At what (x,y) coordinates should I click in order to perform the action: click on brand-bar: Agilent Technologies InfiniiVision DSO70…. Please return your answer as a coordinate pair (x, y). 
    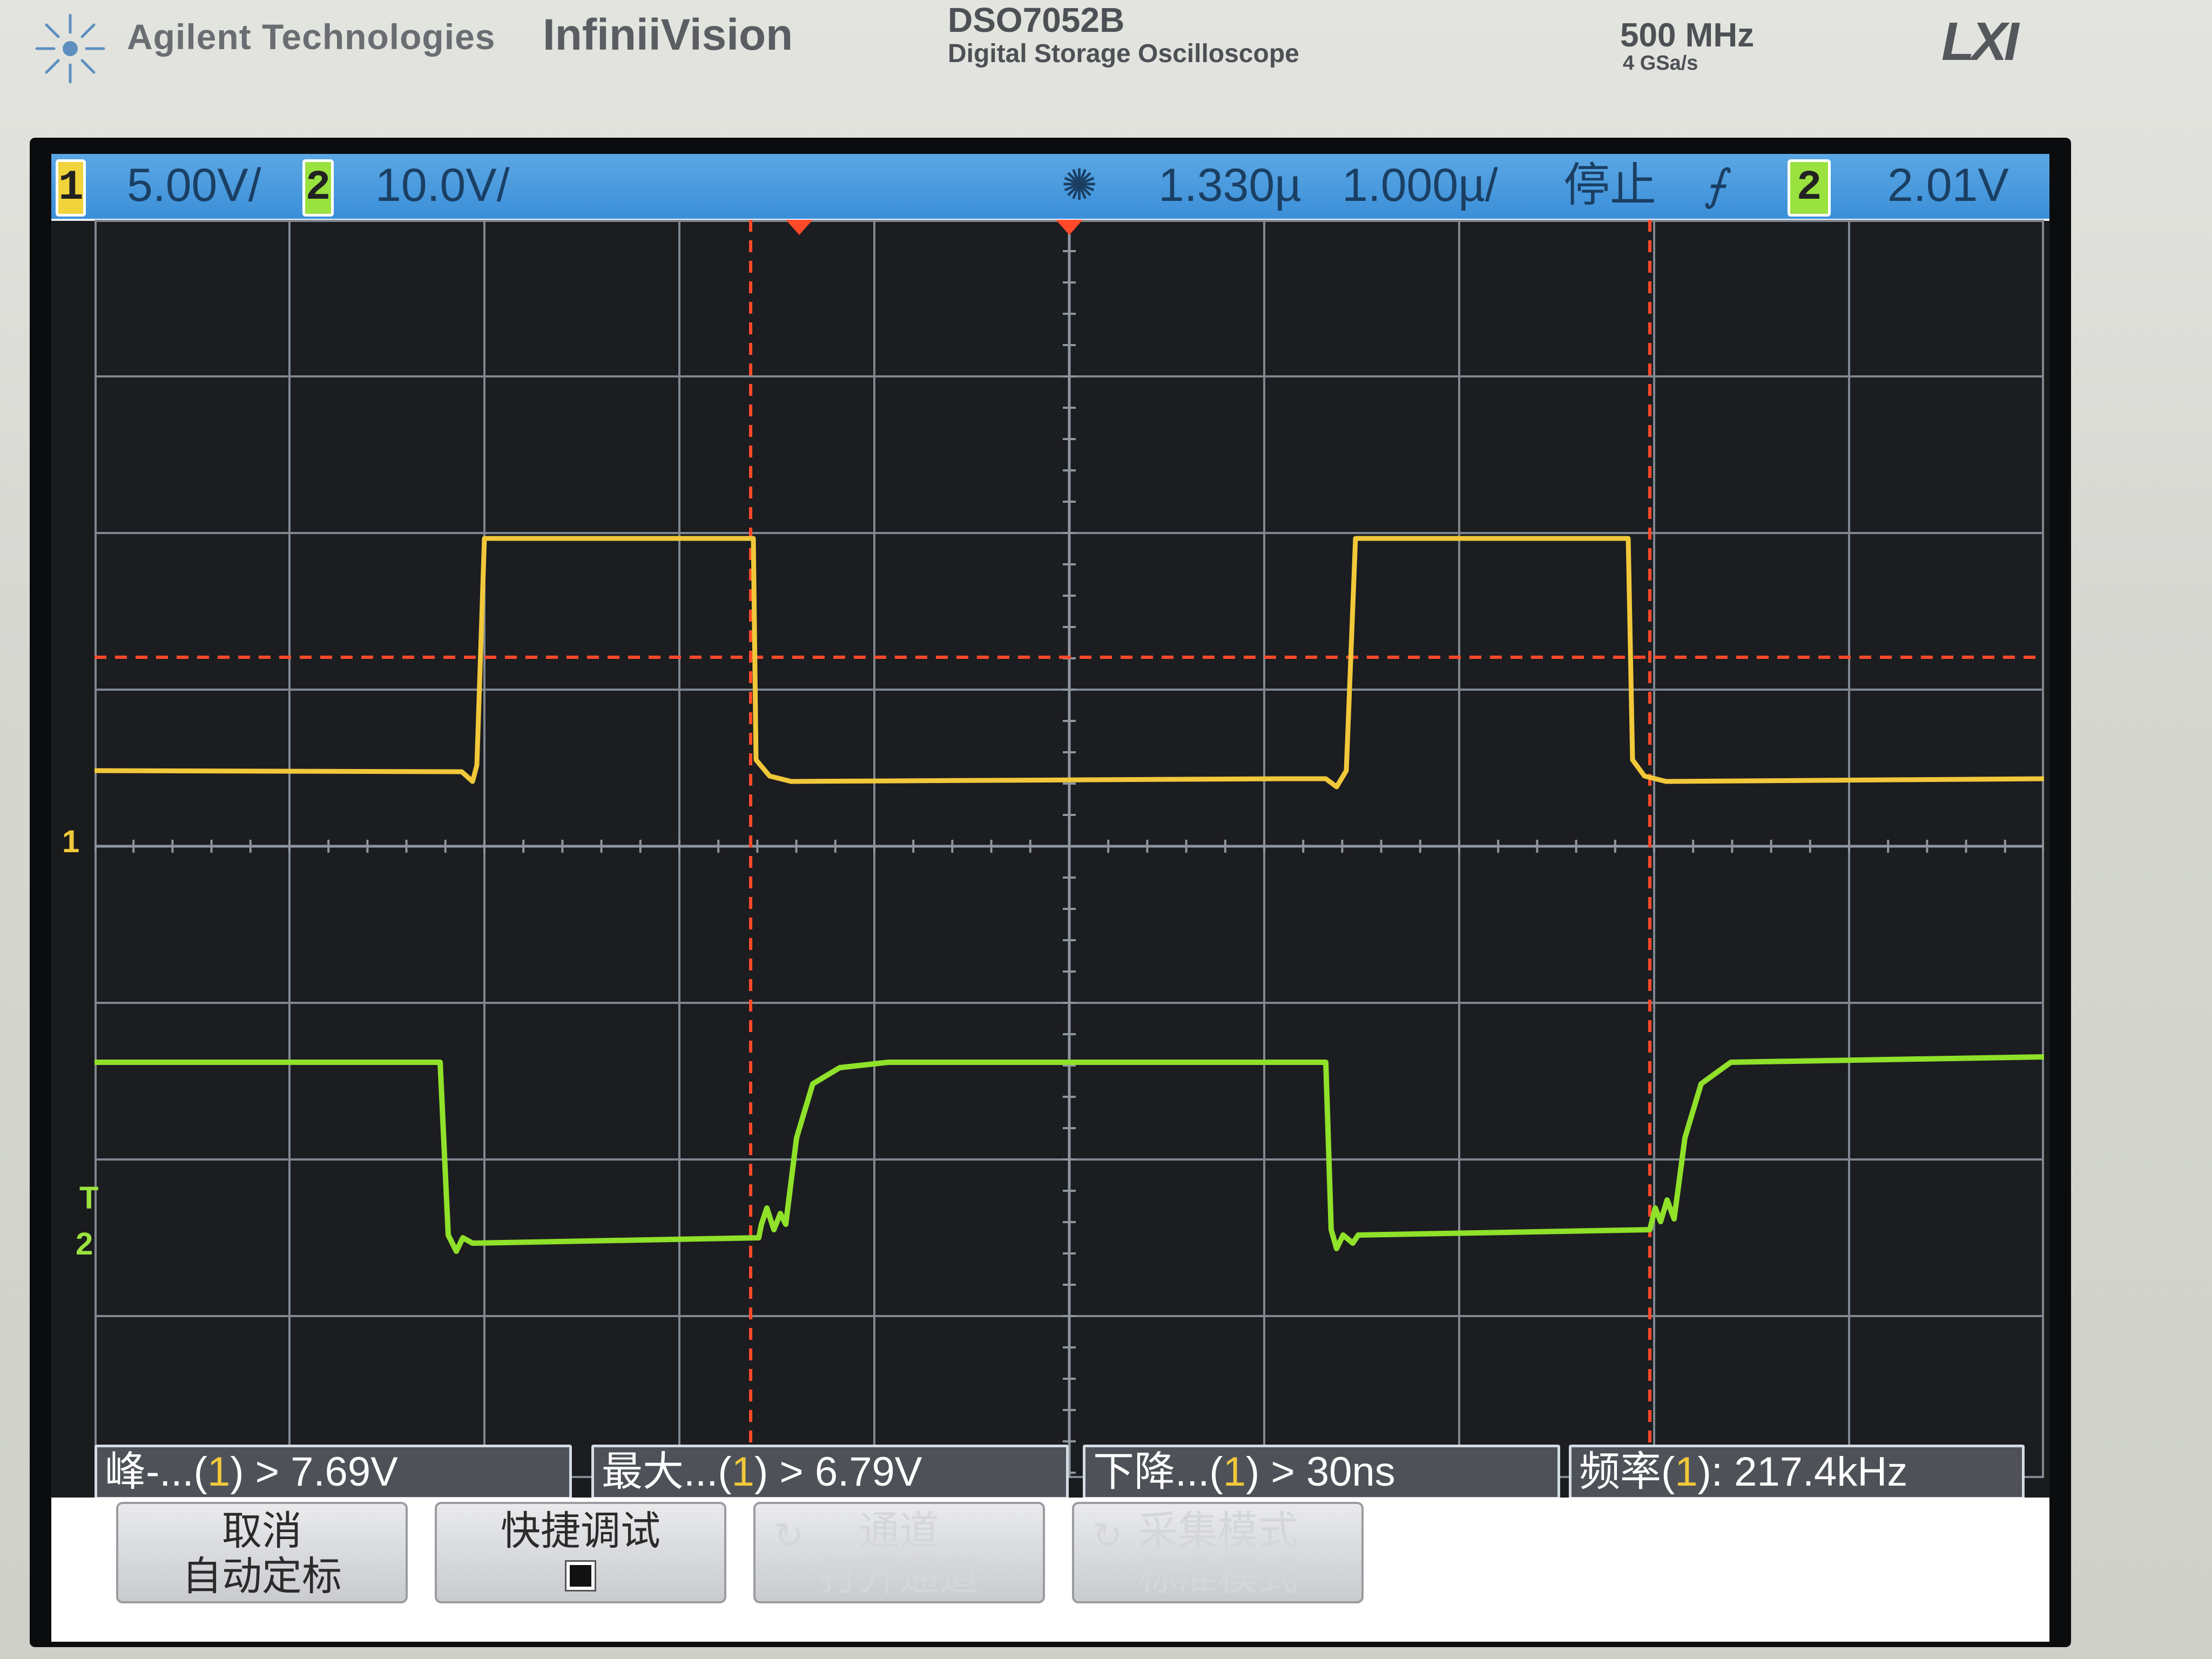
    Looking at the image, I should click on (1106, 54).